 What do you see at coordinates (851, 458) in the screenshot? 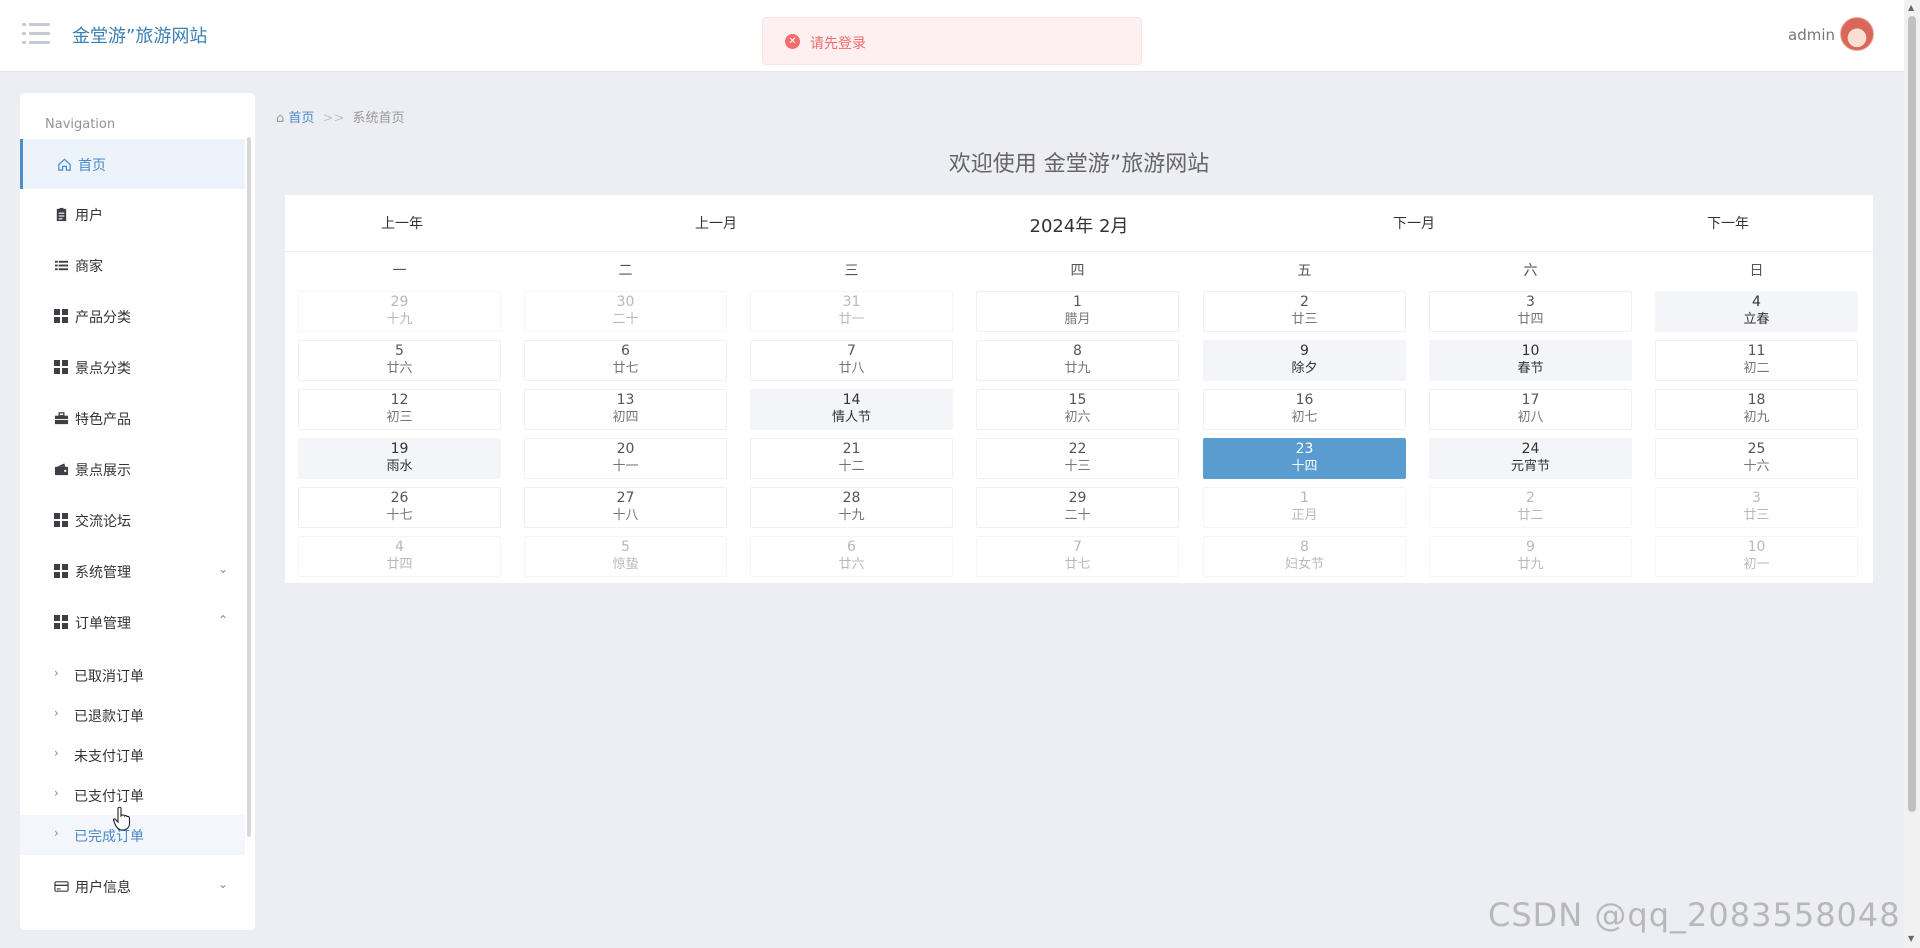
I see `calendar-day: 21 十二` at bounding box center [851, 458].